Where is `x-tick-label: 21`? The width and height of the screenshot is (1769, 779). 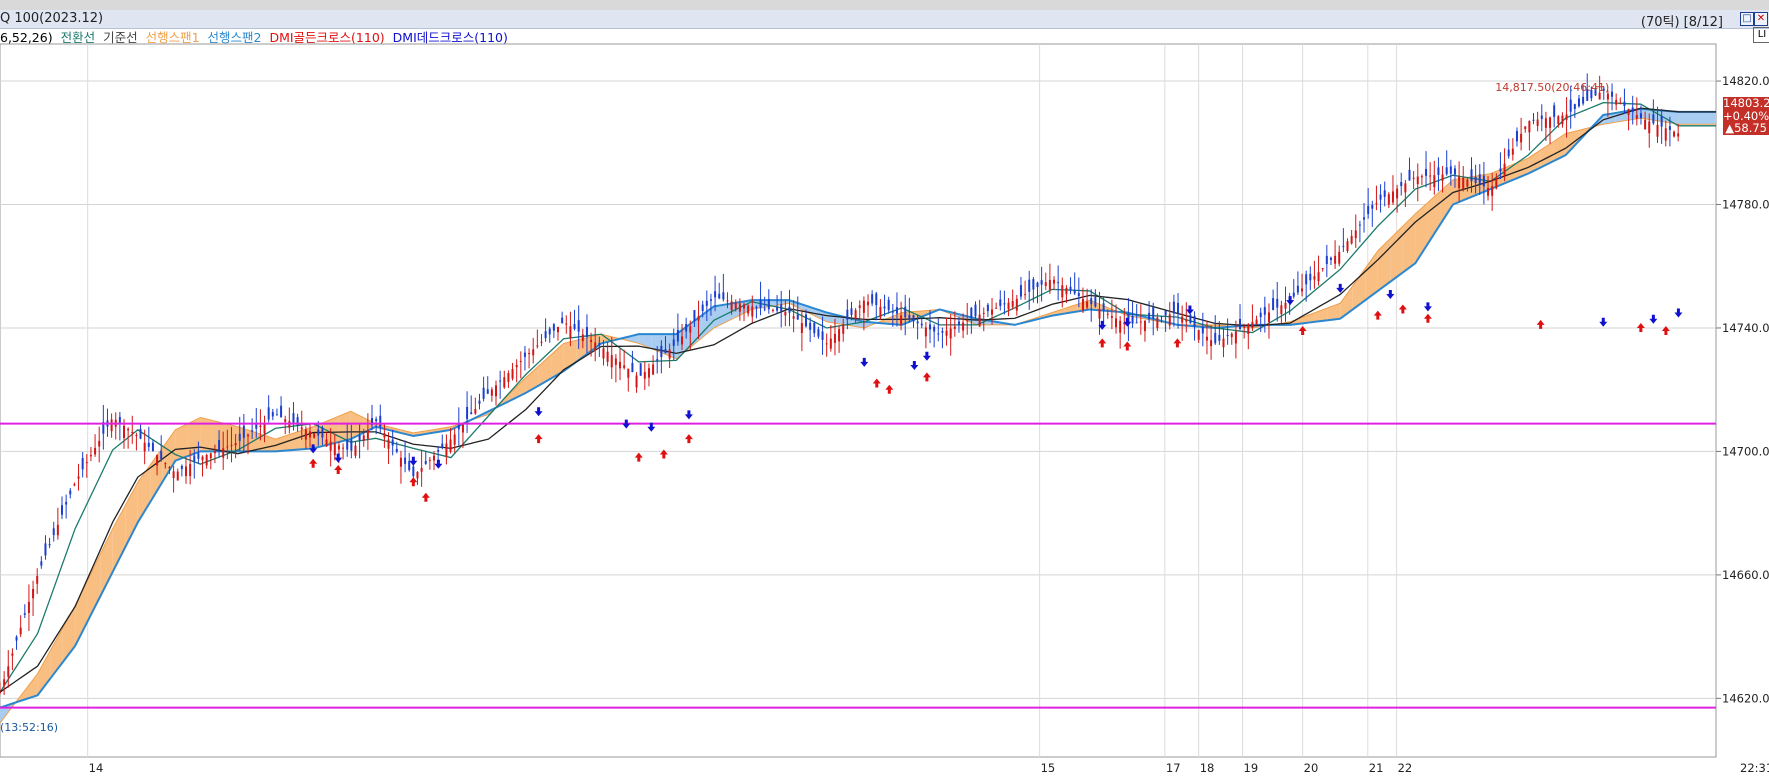
x-tick-label: 21 is located at coordinates (1376, 768).